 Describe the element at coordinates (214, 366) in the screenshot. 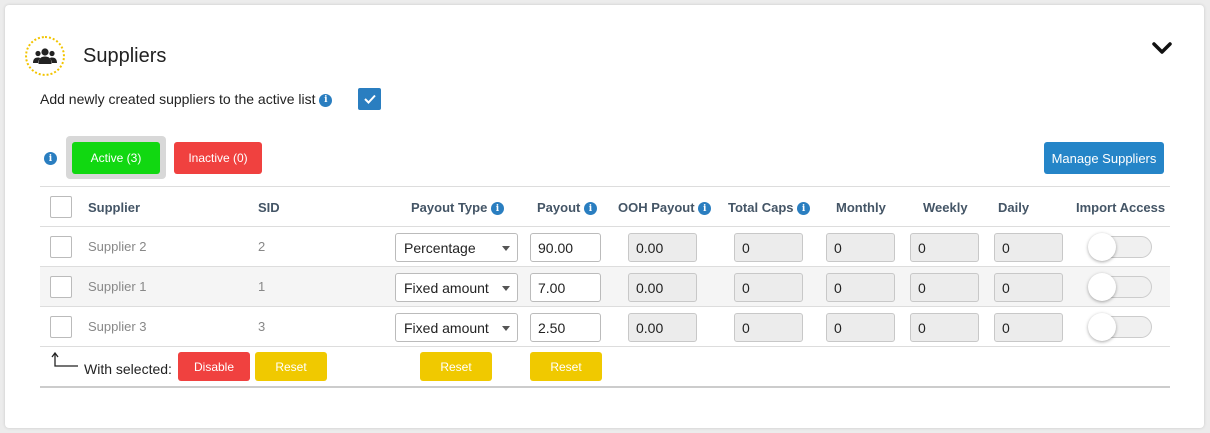

I see `disable-button: Disable` at that location.